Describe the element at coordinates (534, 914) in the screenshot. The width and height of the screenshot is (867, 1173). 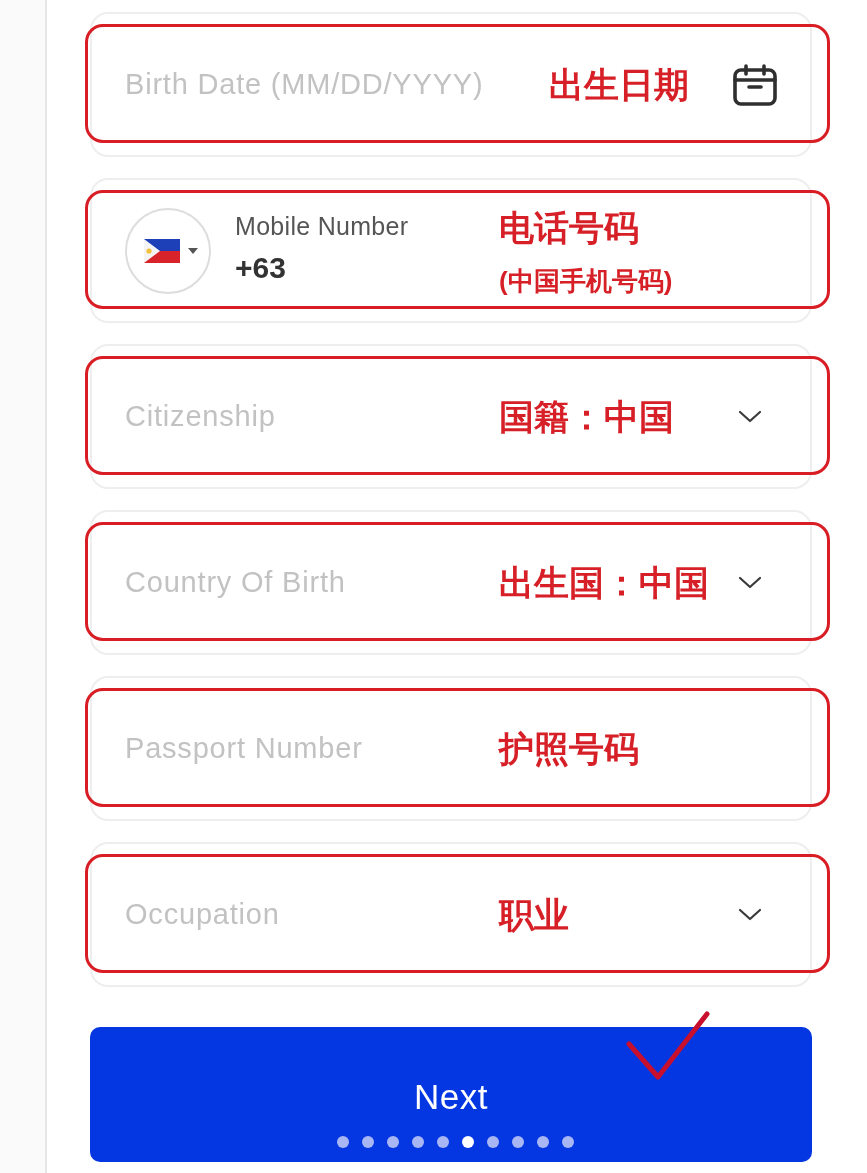
I see `annotation-text: 职业` at that location.